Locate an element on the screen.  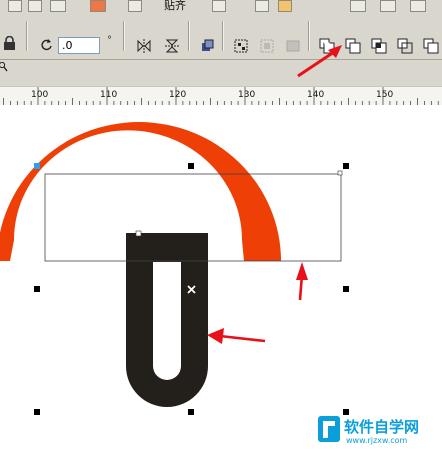
annotation-arrow-corner is located at coordinates (302, 281).